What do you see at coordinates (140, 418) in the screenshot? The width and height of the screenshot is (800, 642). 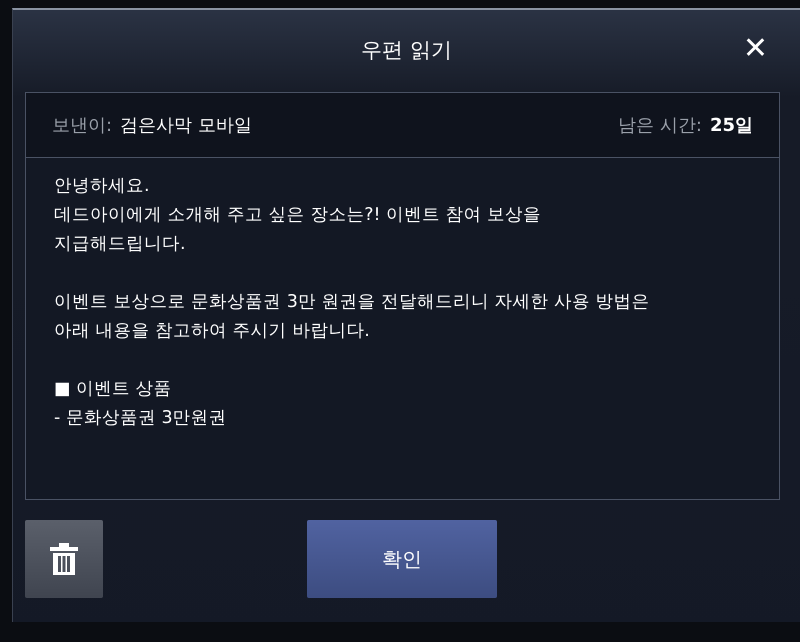 I see `message-line: - 문화상품권 3만원권` at bounding box center [140, 418].